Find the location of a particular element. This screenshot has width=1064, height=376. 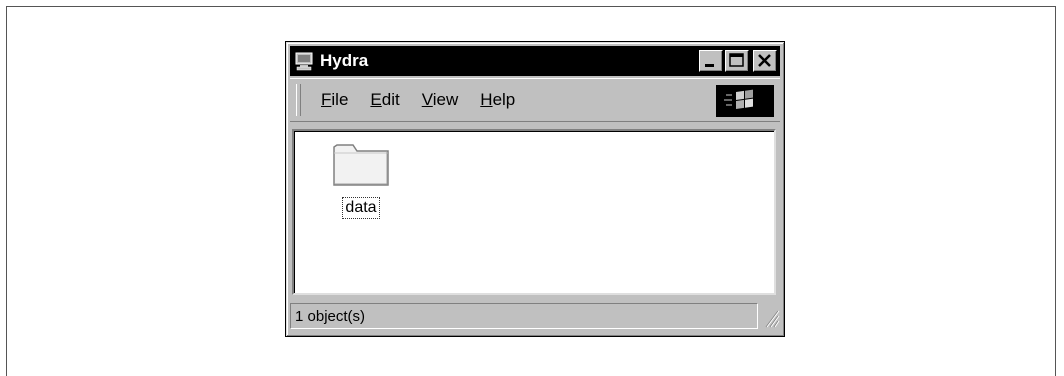

computer-icon is located at coordinates (304, 61).